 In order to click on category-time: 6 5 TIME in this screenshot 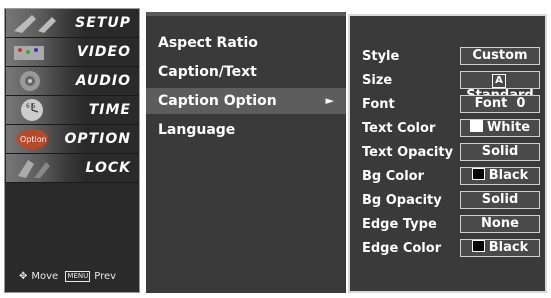, I will do `click(72, 110)`.